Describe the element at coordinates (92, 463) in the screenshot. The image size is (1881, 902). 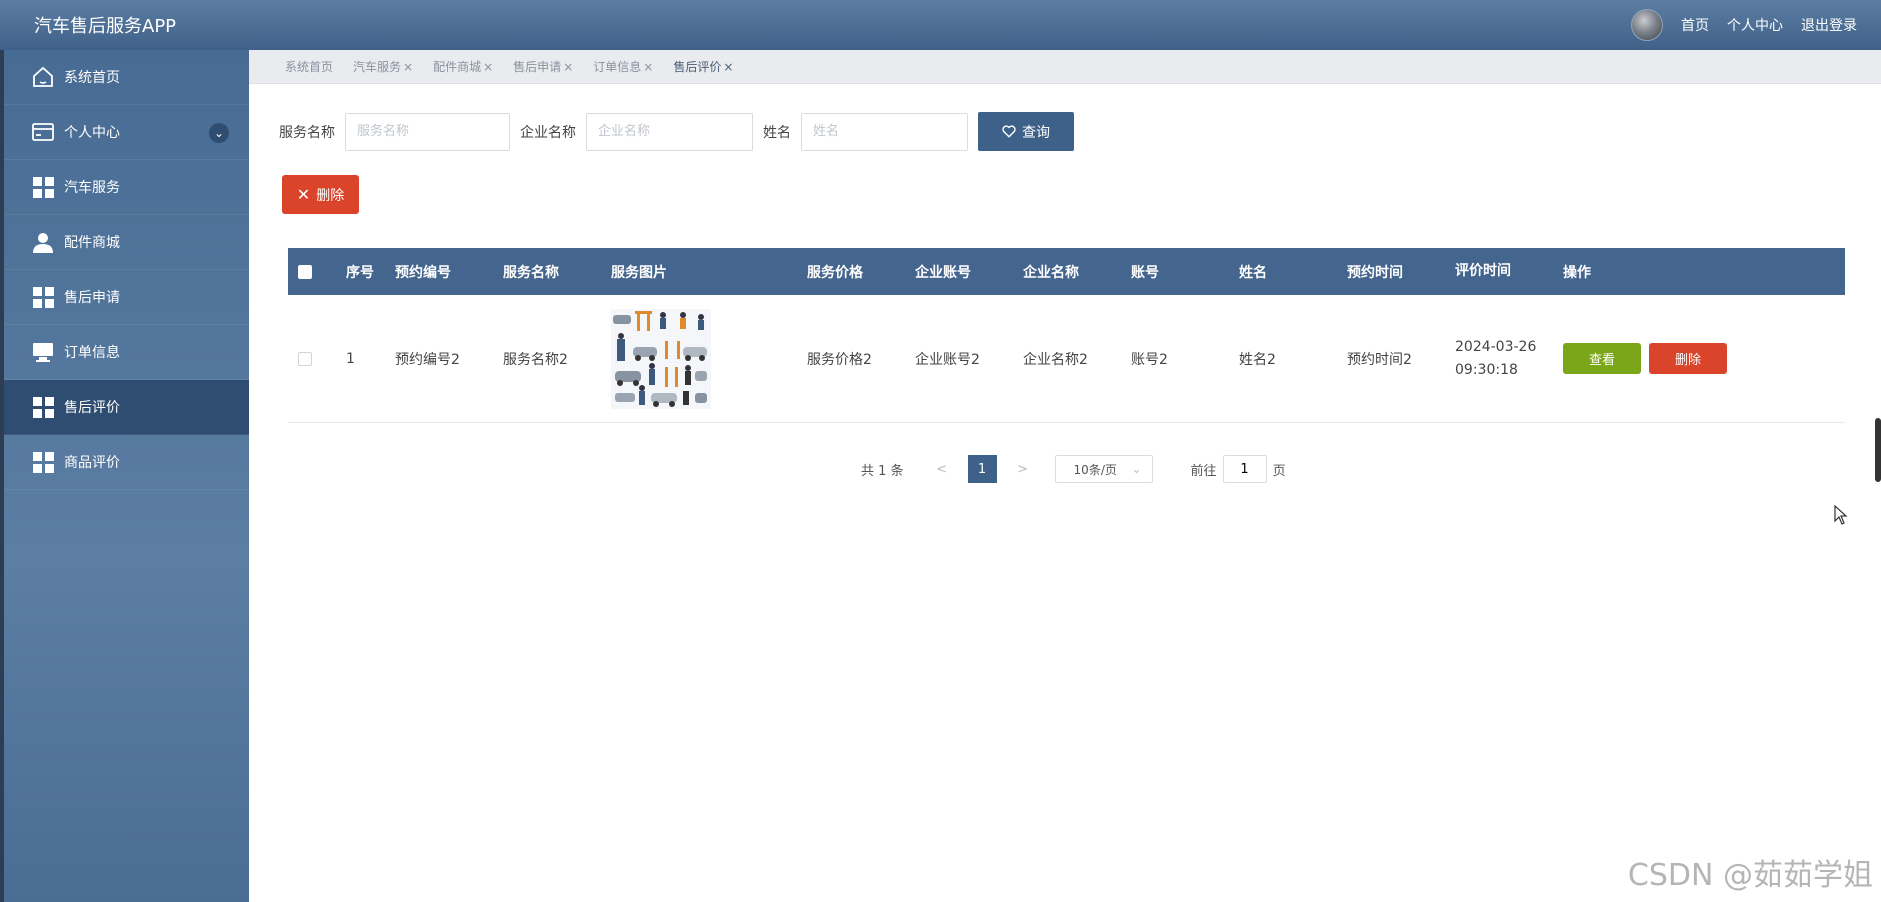
I see `sidebar-item-label: 商品评价` at that location.